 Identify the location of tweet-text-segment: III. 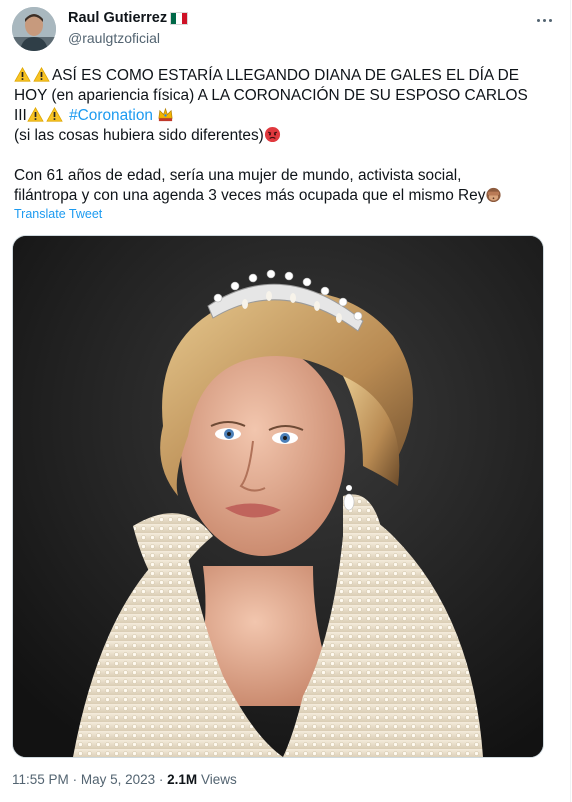
(20, 115).